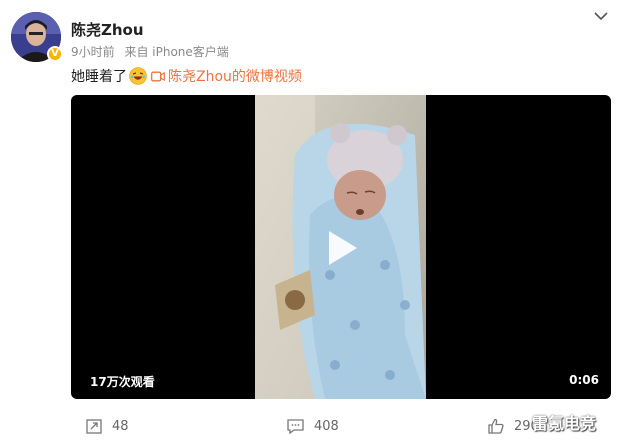  What do you see at coordinates (564, 423) in the screenshot?
I see `watermark: 雷氪电竞` at bounding box center [564, 423].